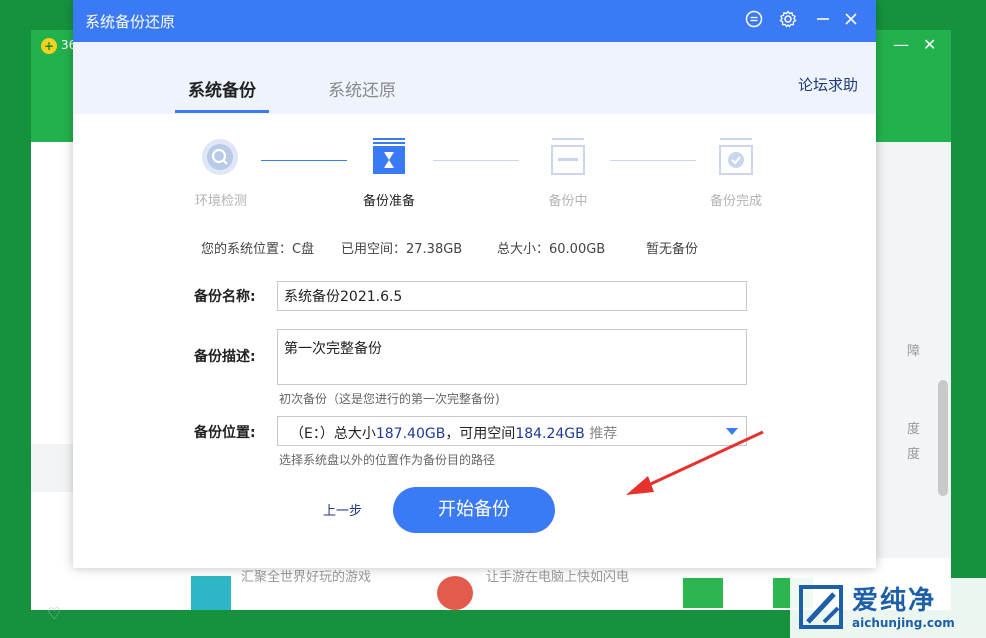  Describe the element at coordinates (389, 157) in the screenshot. I see `hourglass-icon` at that location.